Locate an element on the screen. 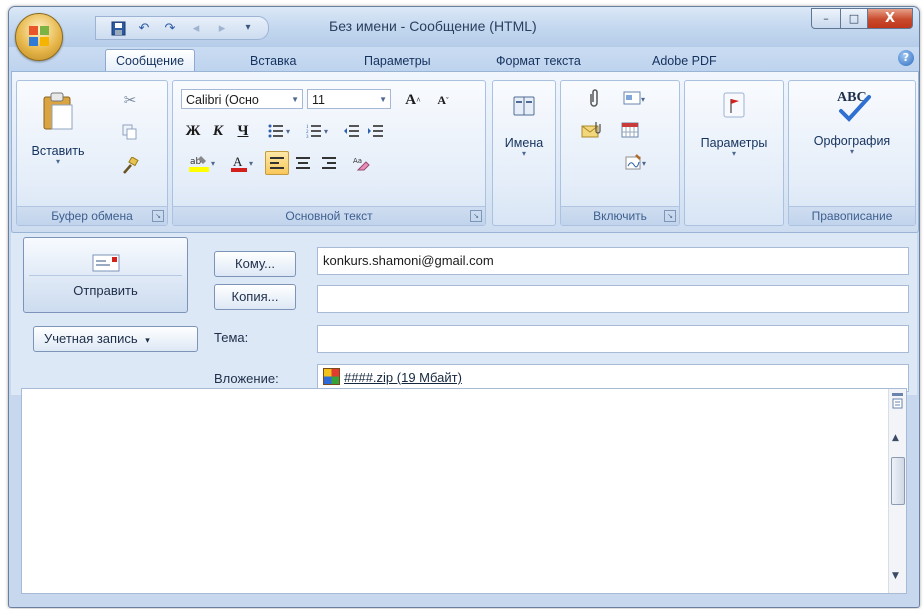 Image resolution: width=923 pixels, height=609 pixels. increase-indent-icon is located at coordinates (375, 131).